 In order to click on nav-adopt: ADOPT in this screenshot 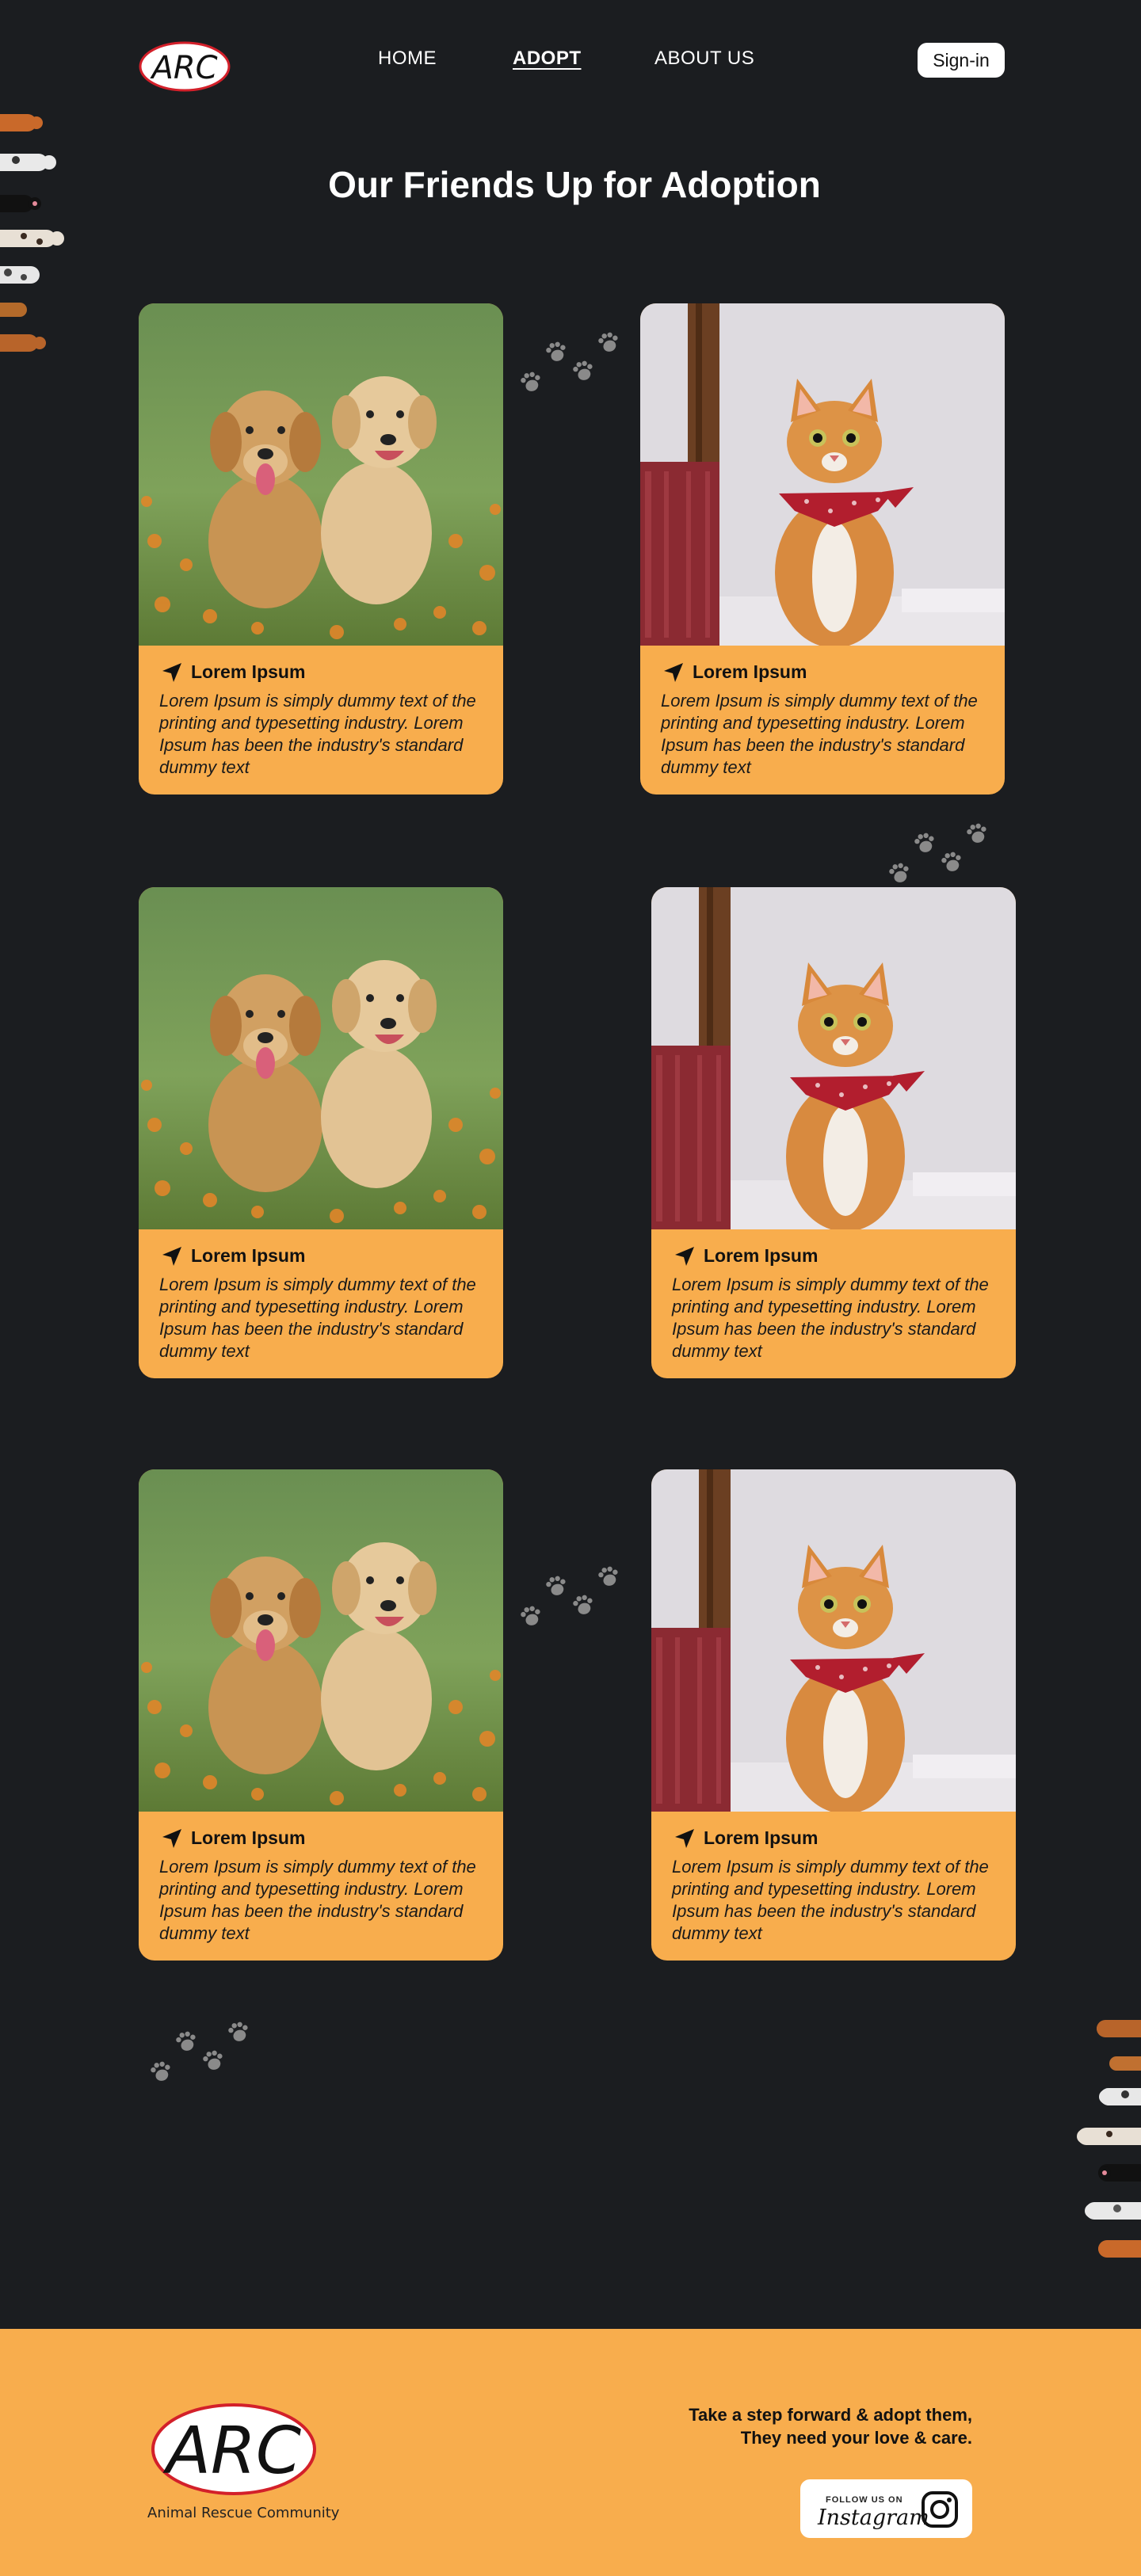, I will do `click(547, 59)`.